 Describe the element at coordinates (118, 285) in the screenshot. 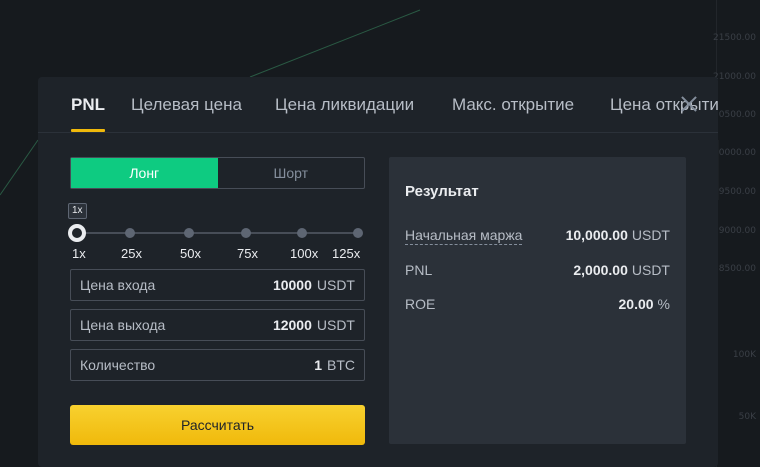

I see `entry-price-label: Цена входа` at that location.